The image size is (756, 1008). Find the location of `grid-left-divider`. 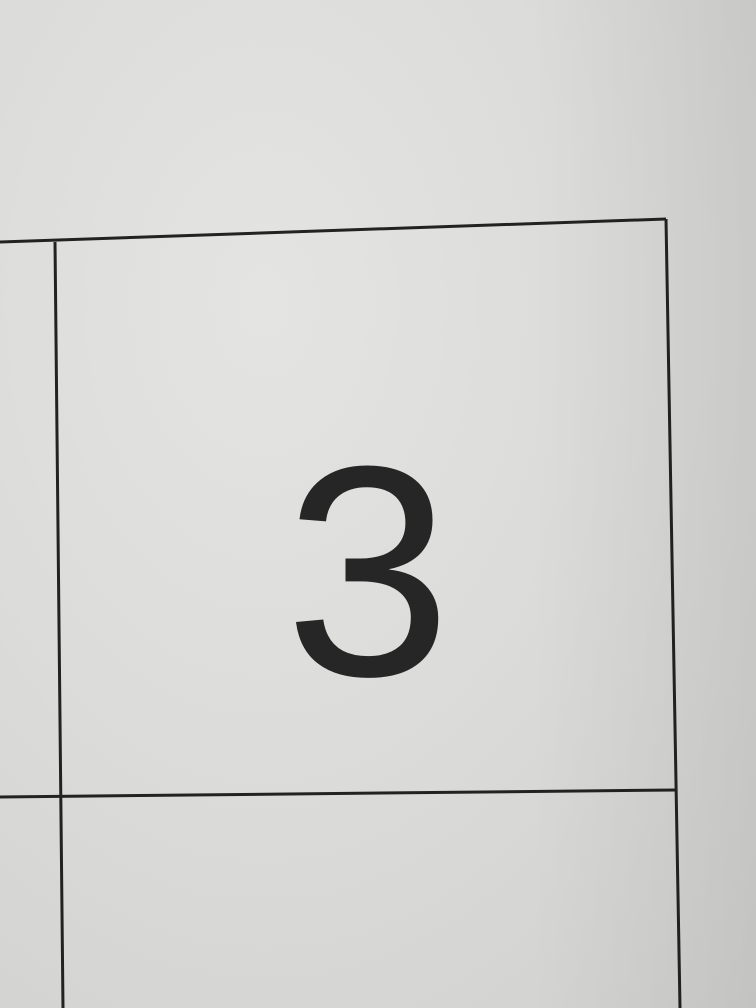

grid-left-divider is located at coordinates (59, 624).